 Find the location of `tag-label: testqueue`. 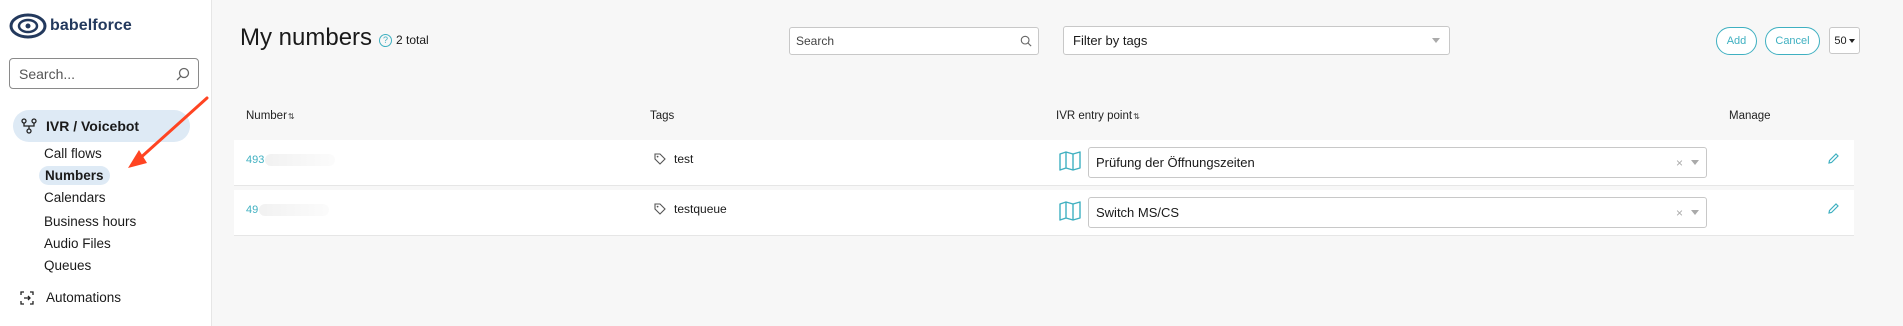

tag-label: testqueue is located at coordinates (700, 209).